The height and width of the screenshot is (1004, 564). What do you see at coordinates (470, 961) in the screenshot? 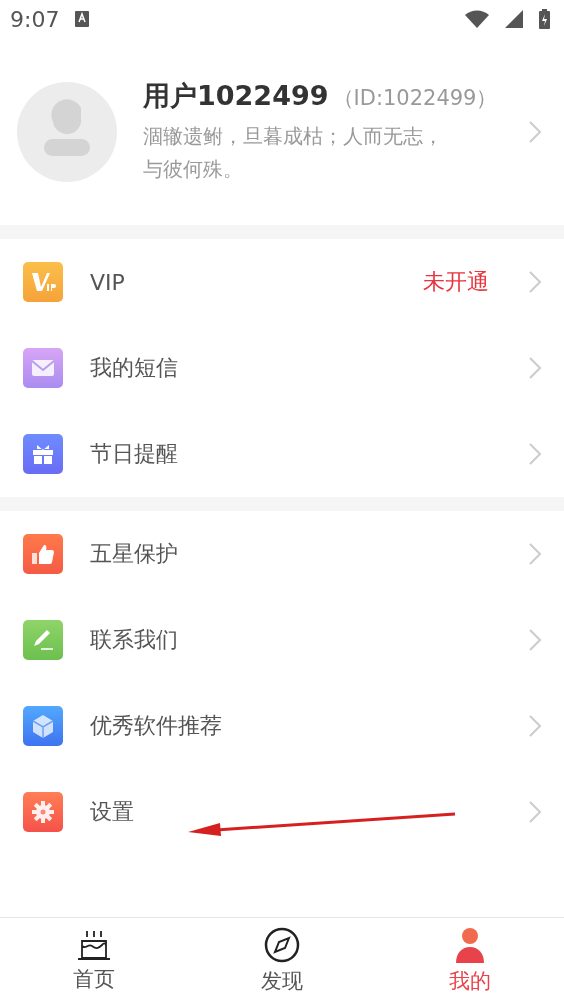
I see `nav-tab: 我的` at bounding box center [470, 961].